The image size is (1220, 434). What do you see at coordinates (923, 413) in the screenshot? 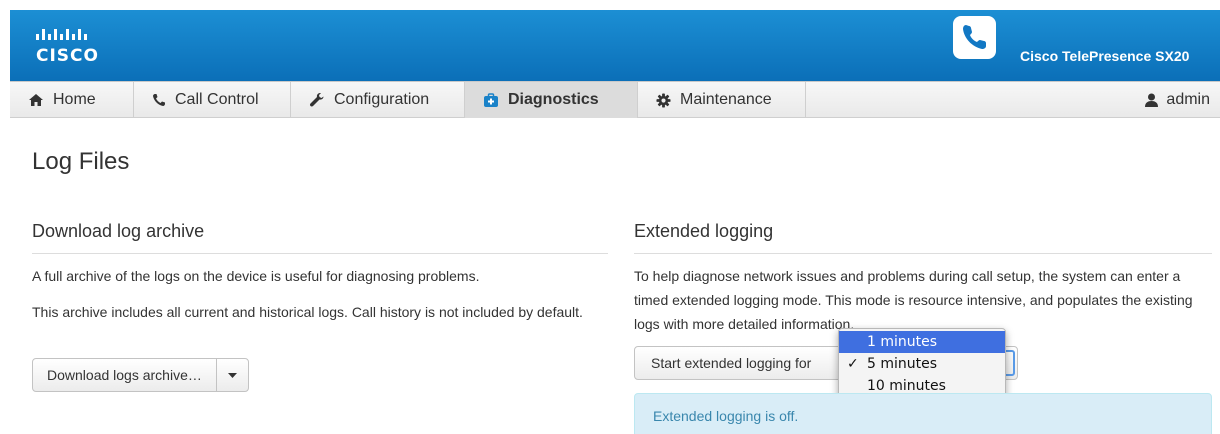
I see `extended-logging-status: Extended logging is off.` at bounding box center [923, 413].